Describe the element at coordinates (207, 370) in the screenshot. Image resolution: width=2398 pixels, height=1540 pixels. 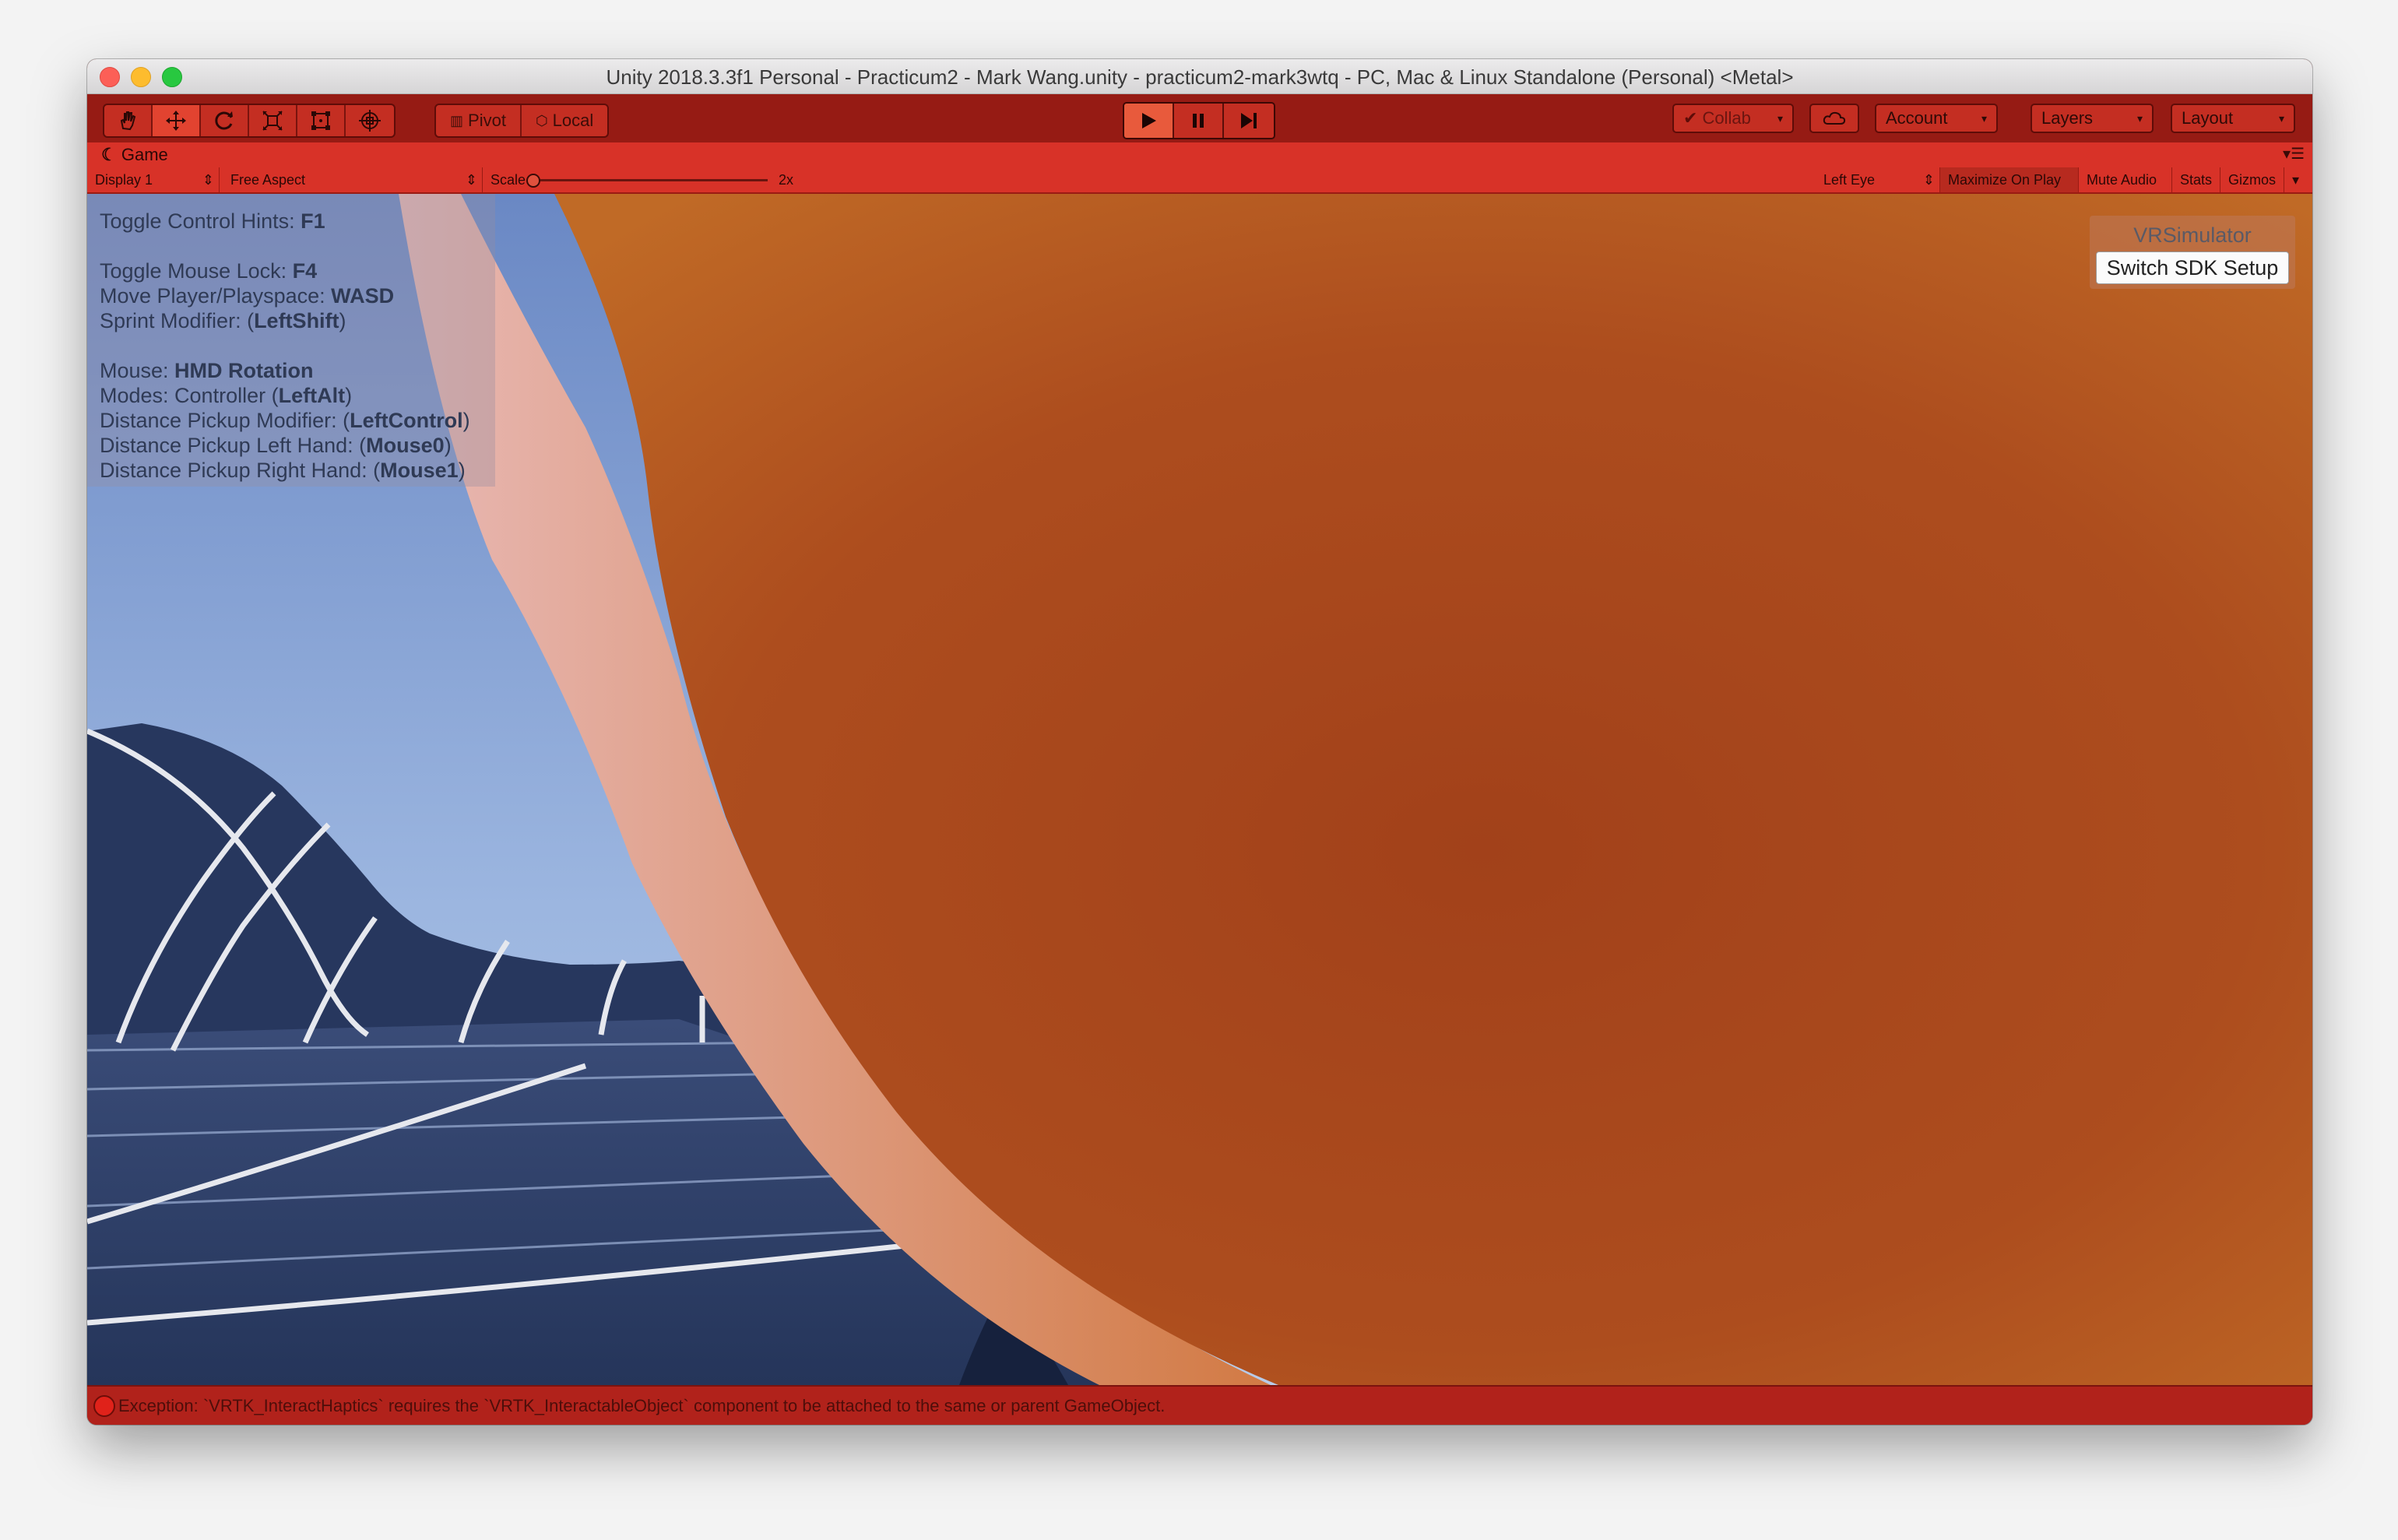
I see `hint-mouse: Mouse: HMD Rotation` at that location.